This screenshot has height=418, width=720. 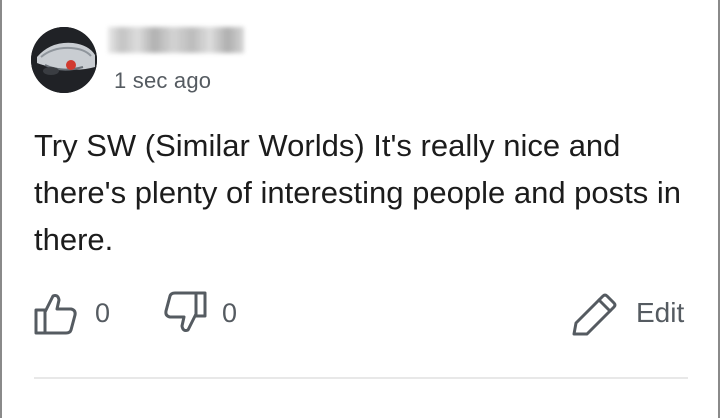 I want to click on like-button: 0, so click(x=71, y=313).